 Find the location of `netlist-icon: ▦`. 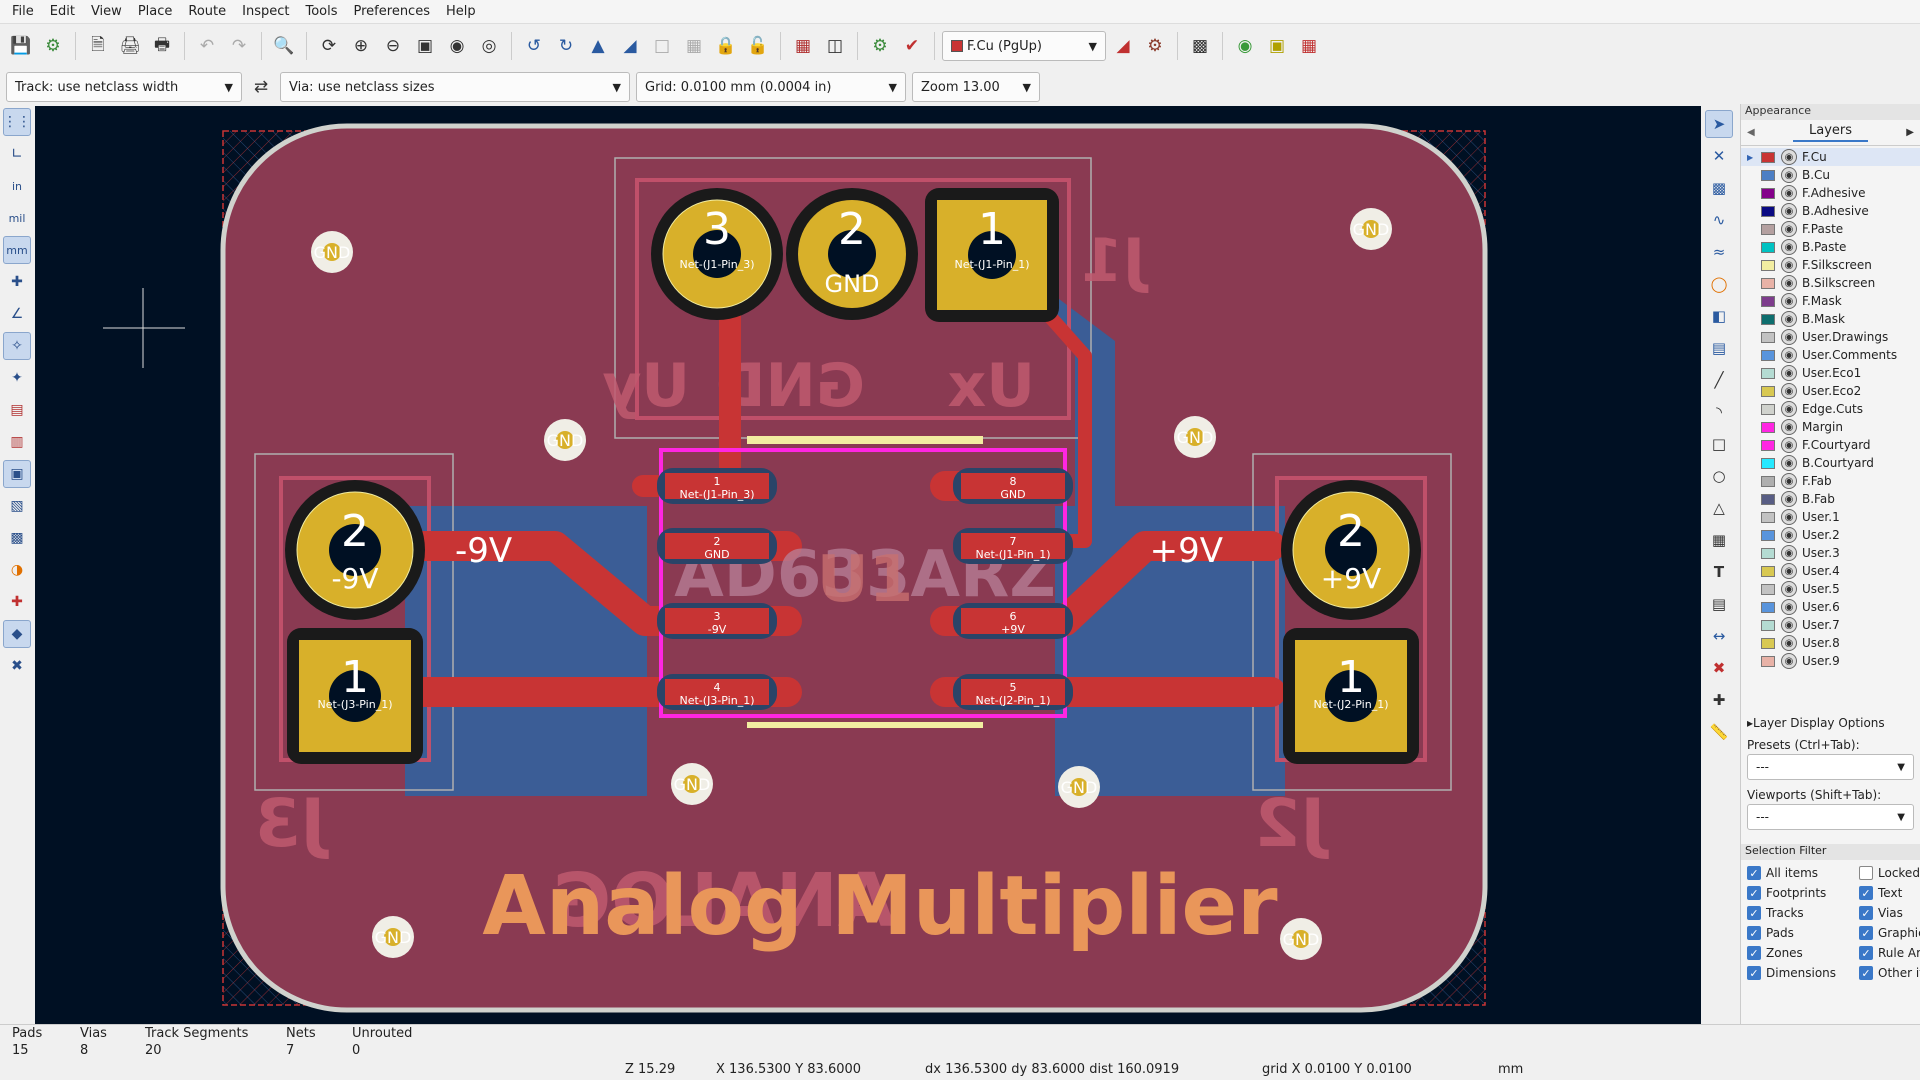

netlist-icon: ▦ is located at coordinates (803, 46).